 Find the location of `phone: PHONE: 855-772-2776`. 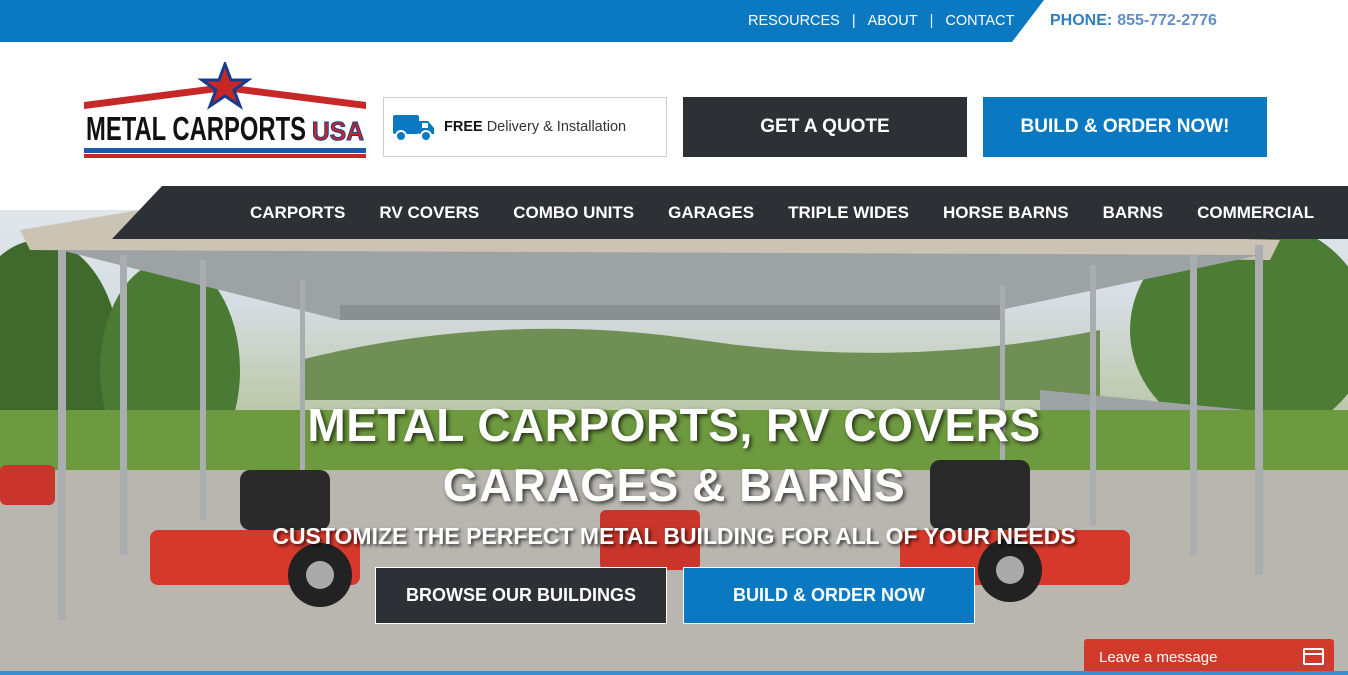

phone: PHONE: 855-772-2776 is located at coordinates (1133, 21).